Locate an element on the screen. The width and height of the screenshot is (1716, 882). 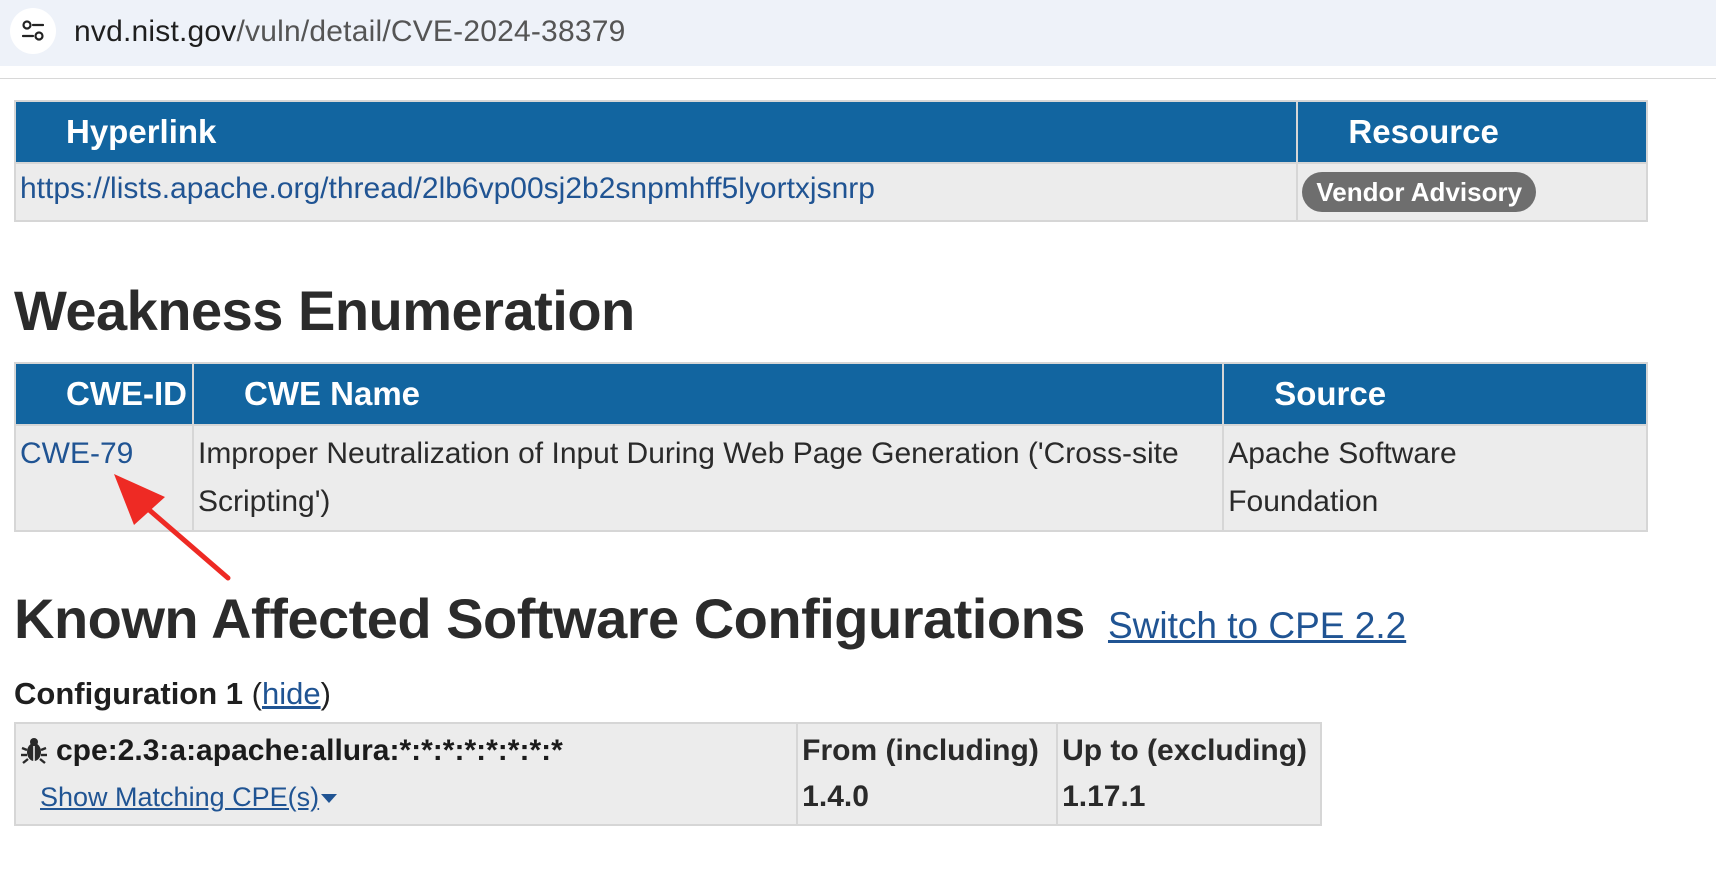
configuration-1-label: Configuration 1 (hide) is located at coordinates (172, 694).